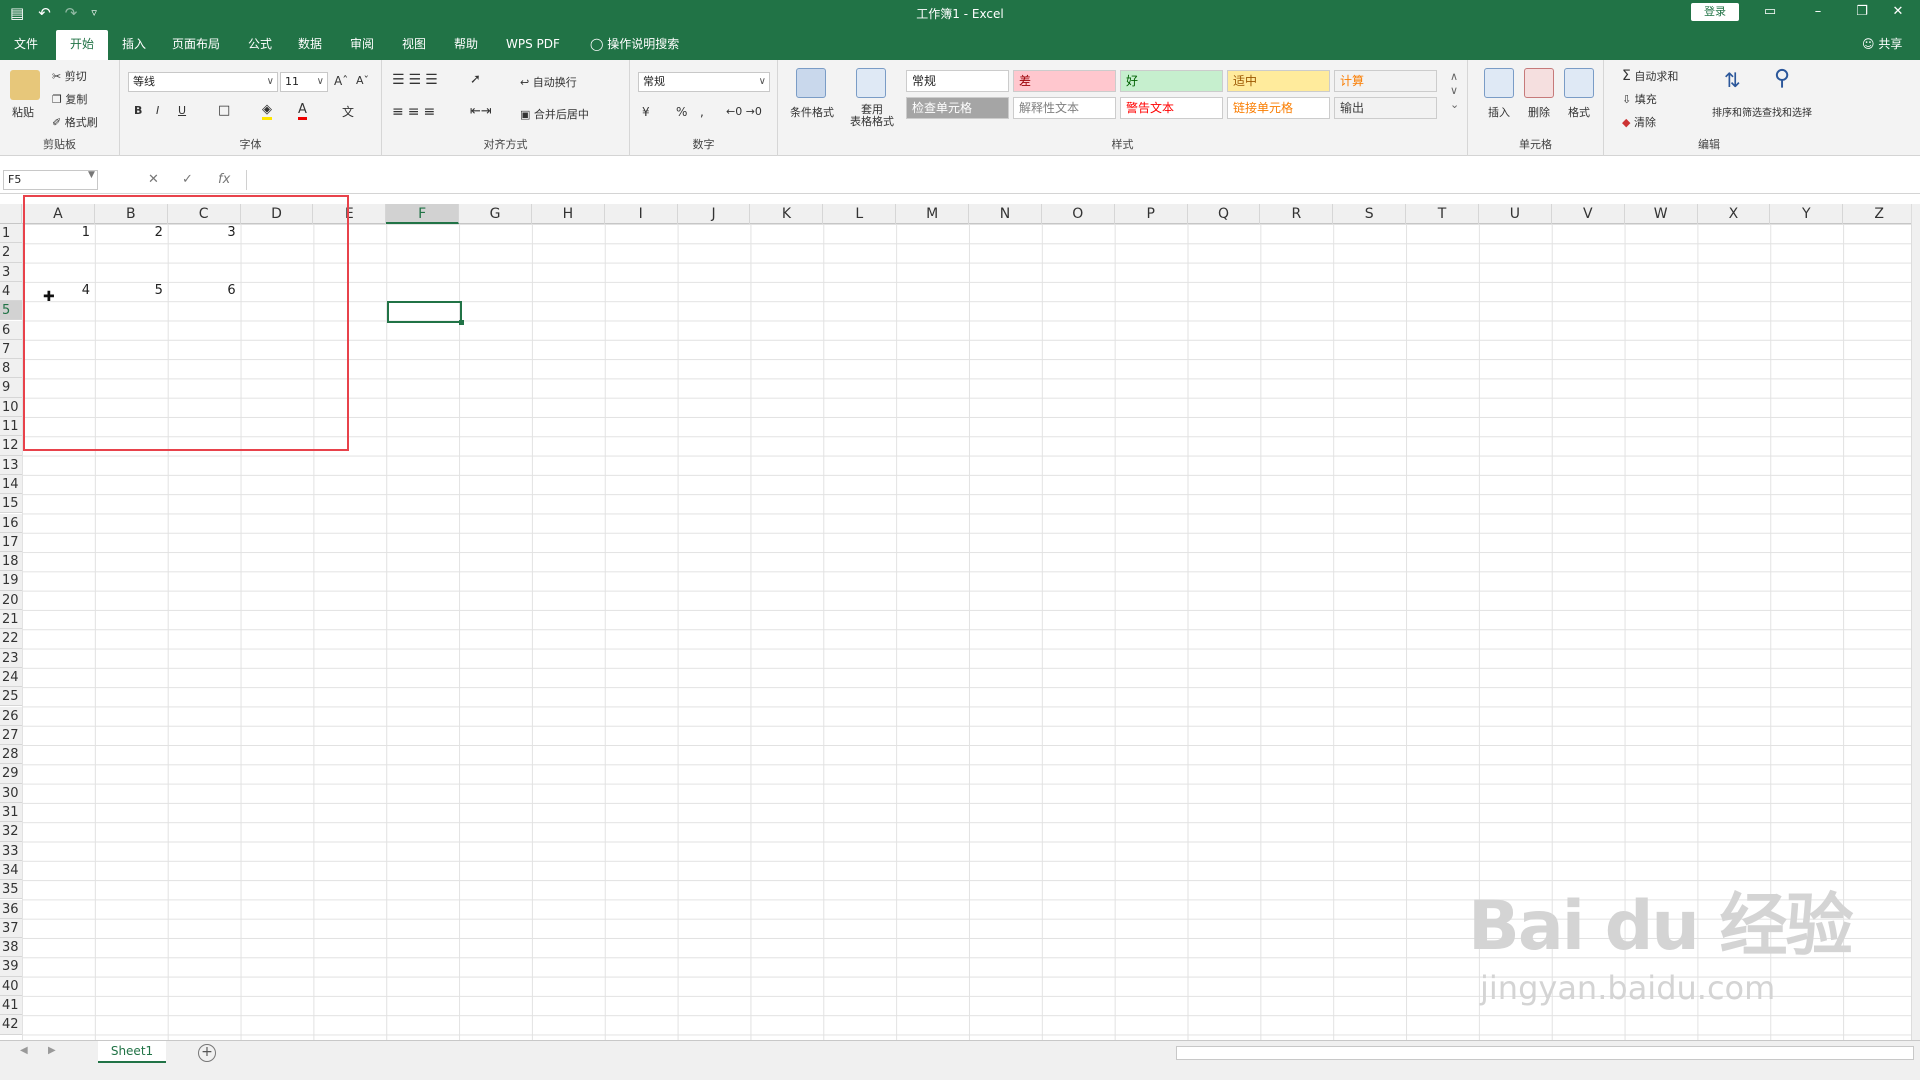 The width and height of the screenshot is (1920, 1080). Describe the element at coordinates (341, 81) in the screenshot. I see `font-grow-button: Aˆ` at that location.